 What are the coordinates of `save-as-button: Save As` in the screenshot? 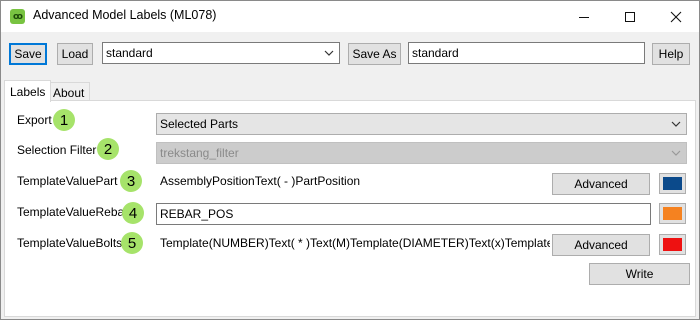 It's located at (374, 54).